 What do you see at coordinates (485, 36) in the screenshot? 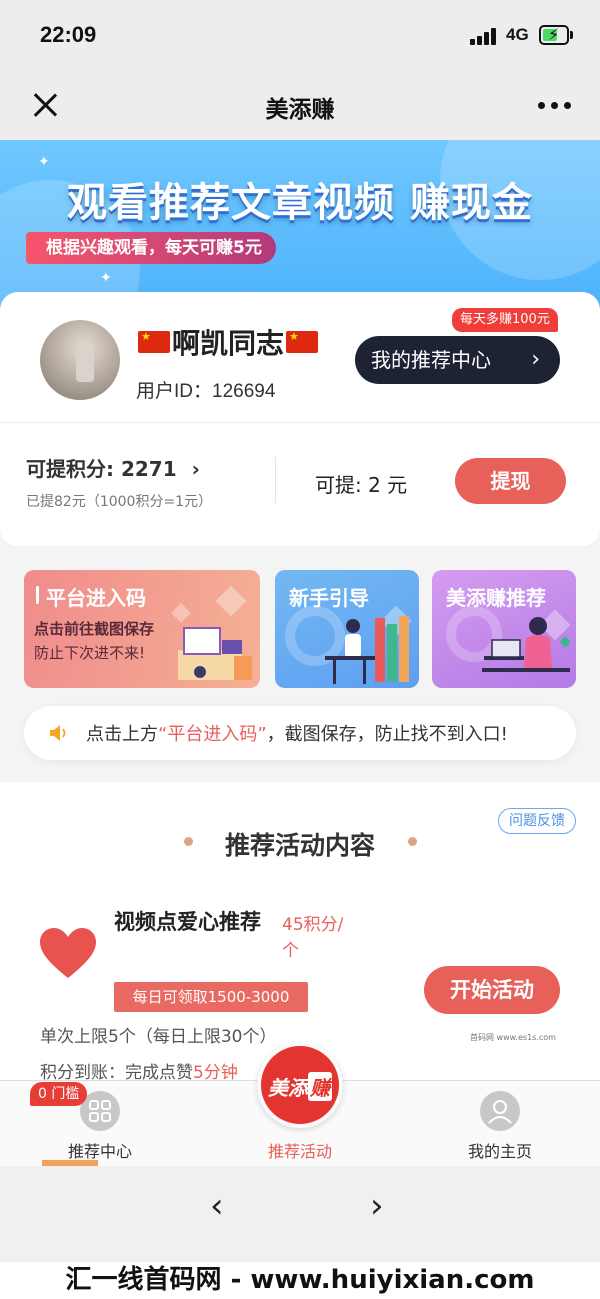
I see `signal-icon` at bounding box center [485, 36].